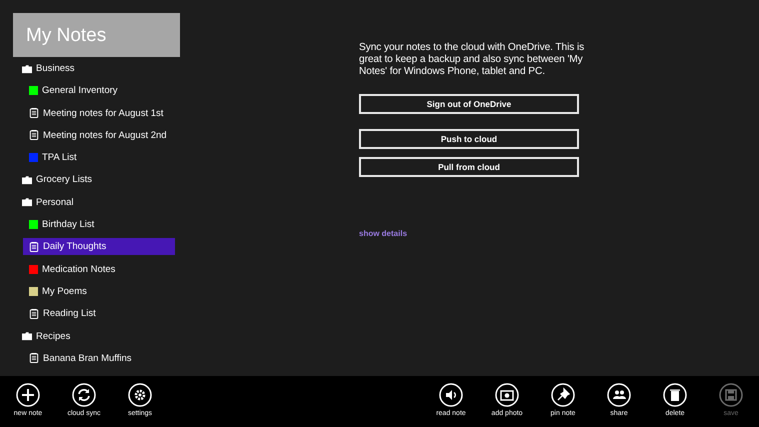 Image resolution: width=759 pixels, height=427 pixels. What do you see at coordinates (88, 179) in the screenshot?
I see `folder-item: Grocery Lists` at bounding box center [88, 179].